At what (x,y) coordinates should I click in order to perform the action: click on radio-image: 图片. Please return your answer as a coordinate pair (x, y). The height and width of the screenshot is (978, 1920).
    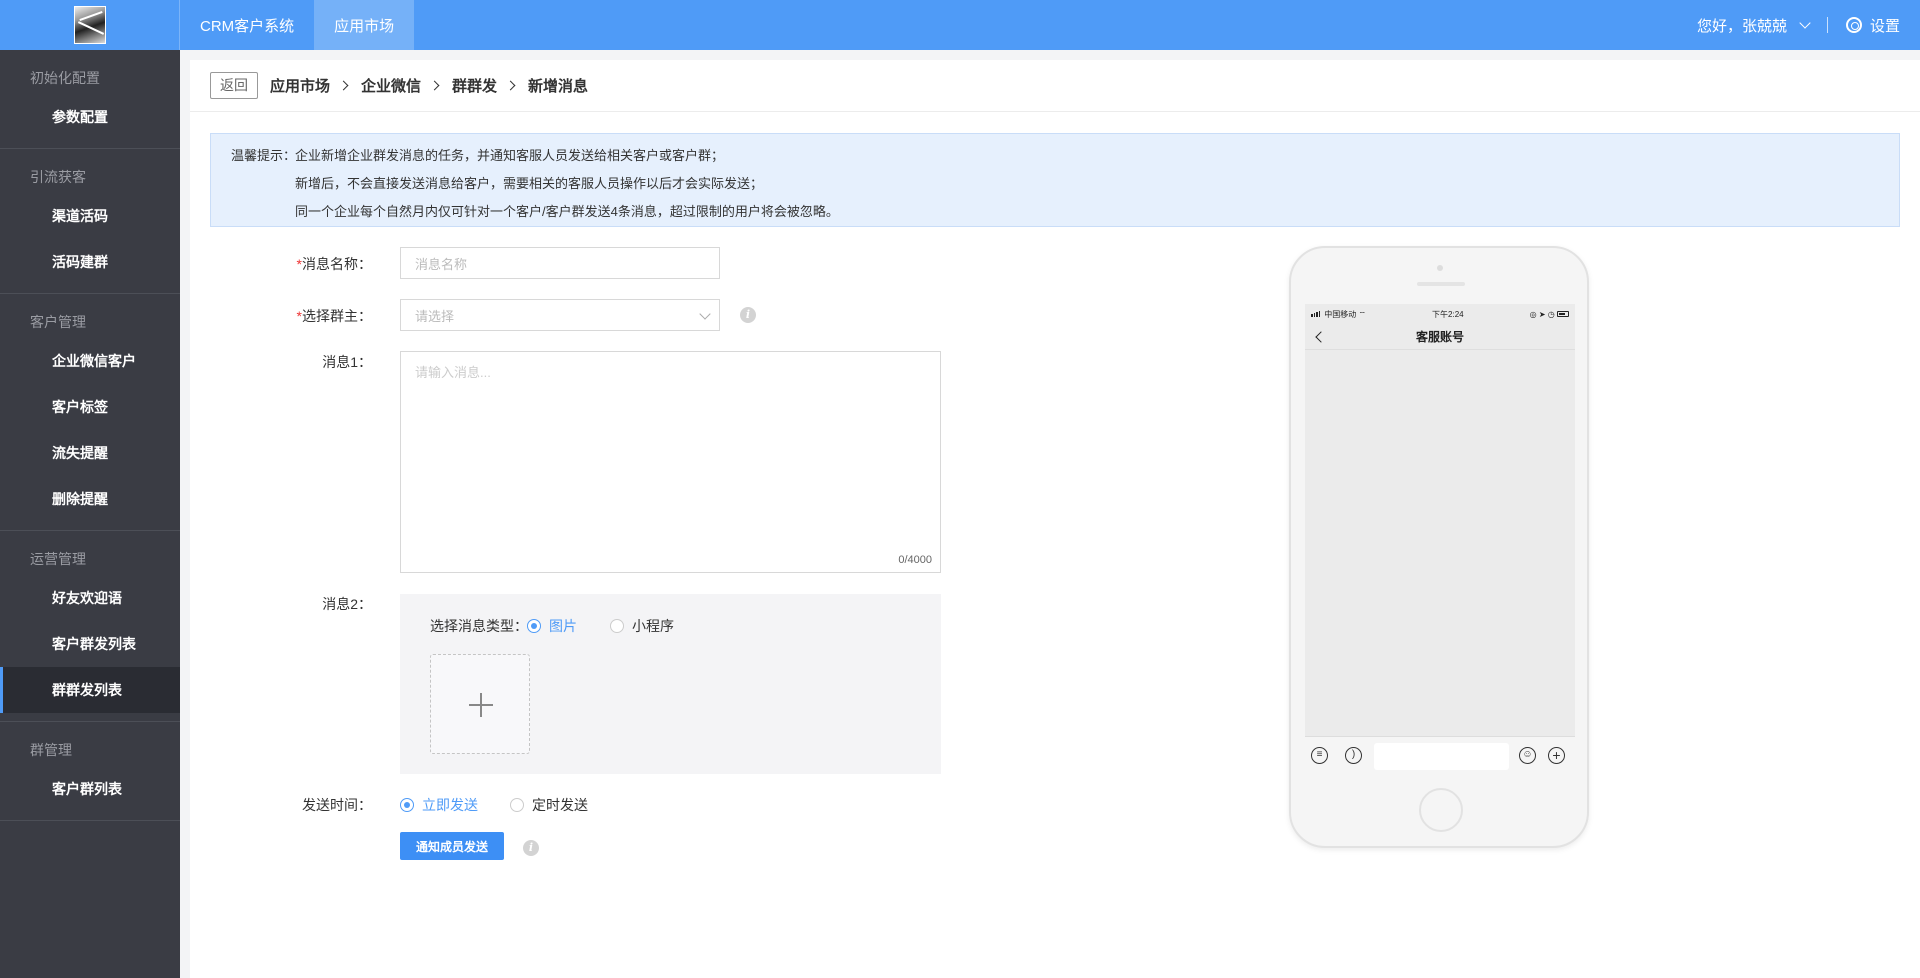
    Looking at the image, I should click on (552, 626).